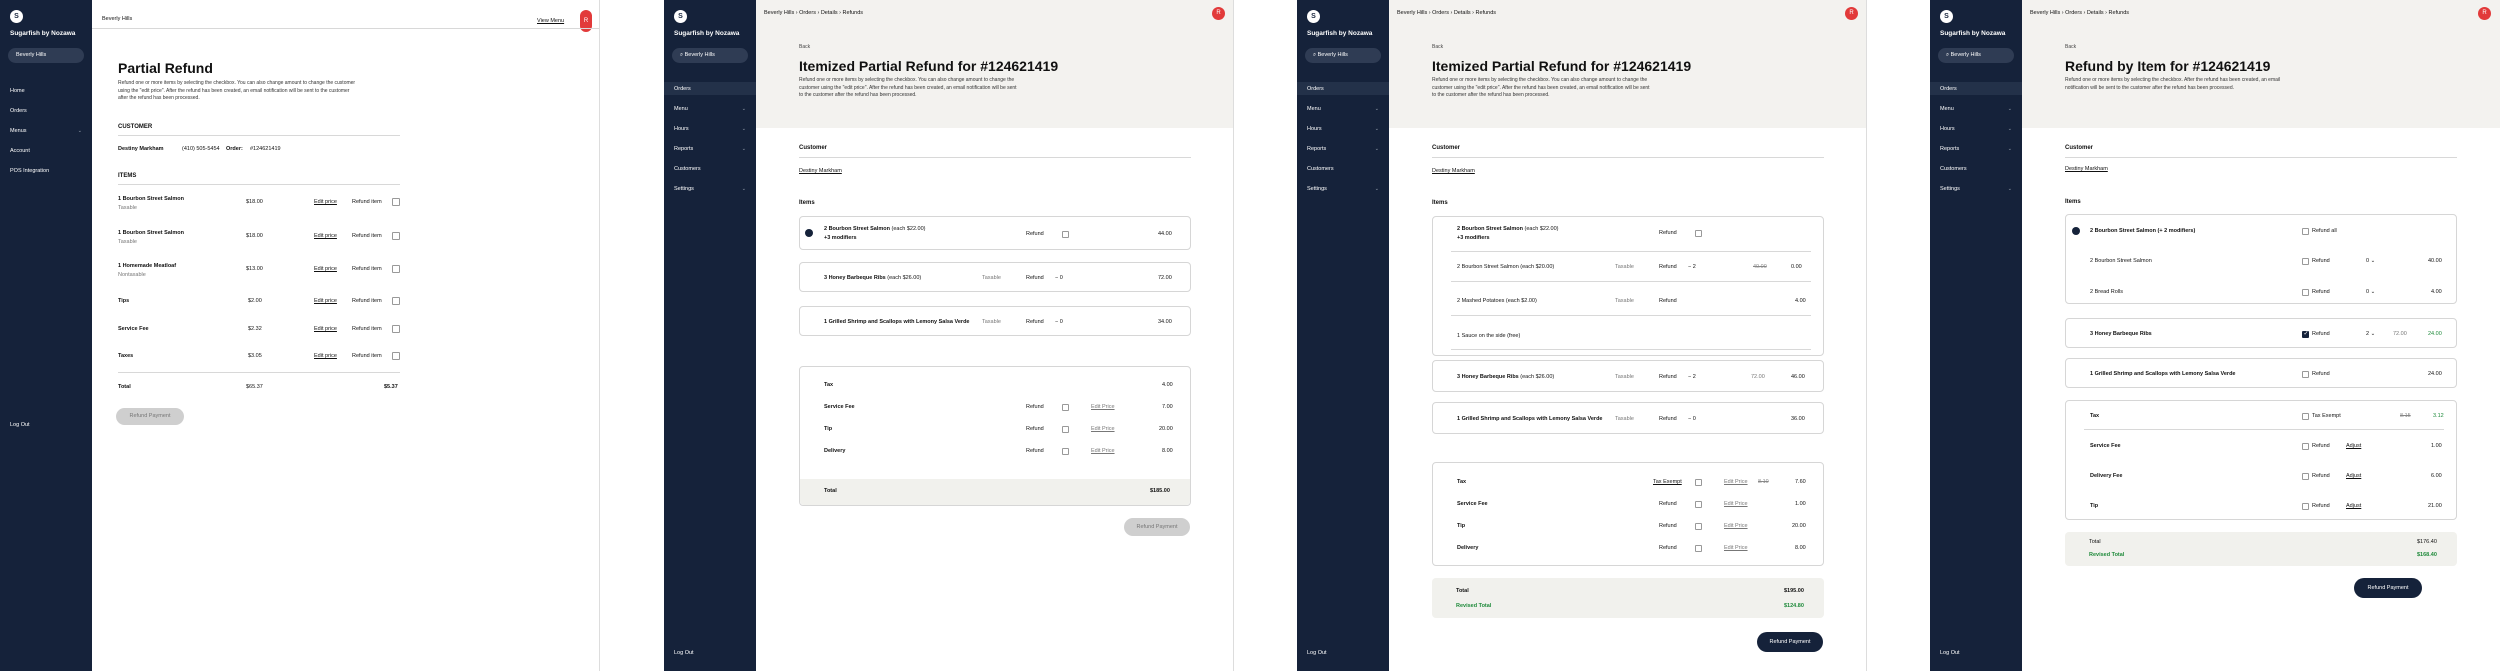  What do you see at coordinates (1667, 482) in the screenshot?
I see `tax-exempt-link: Tax Exempt` at bounding box center [1667, 482].